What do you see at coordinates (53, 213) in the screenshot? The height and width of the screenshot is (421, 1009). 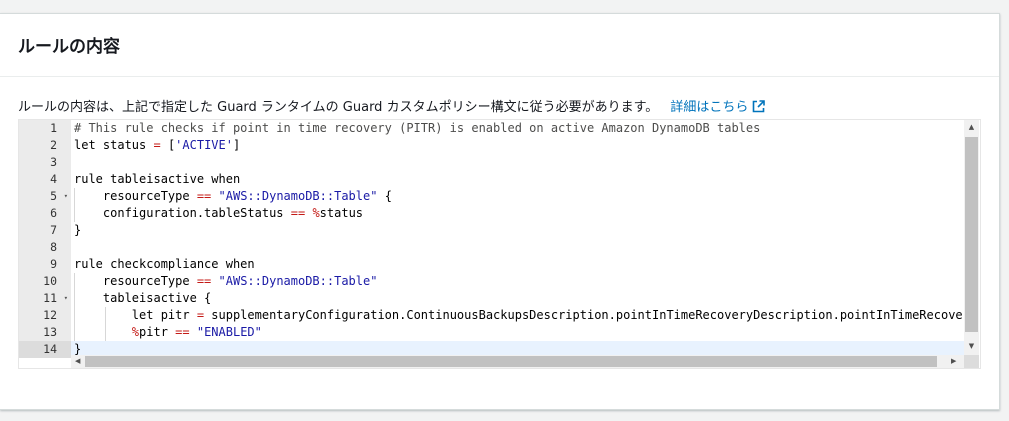 I see `line-number-text: 6` at bounding box center [53, 213].